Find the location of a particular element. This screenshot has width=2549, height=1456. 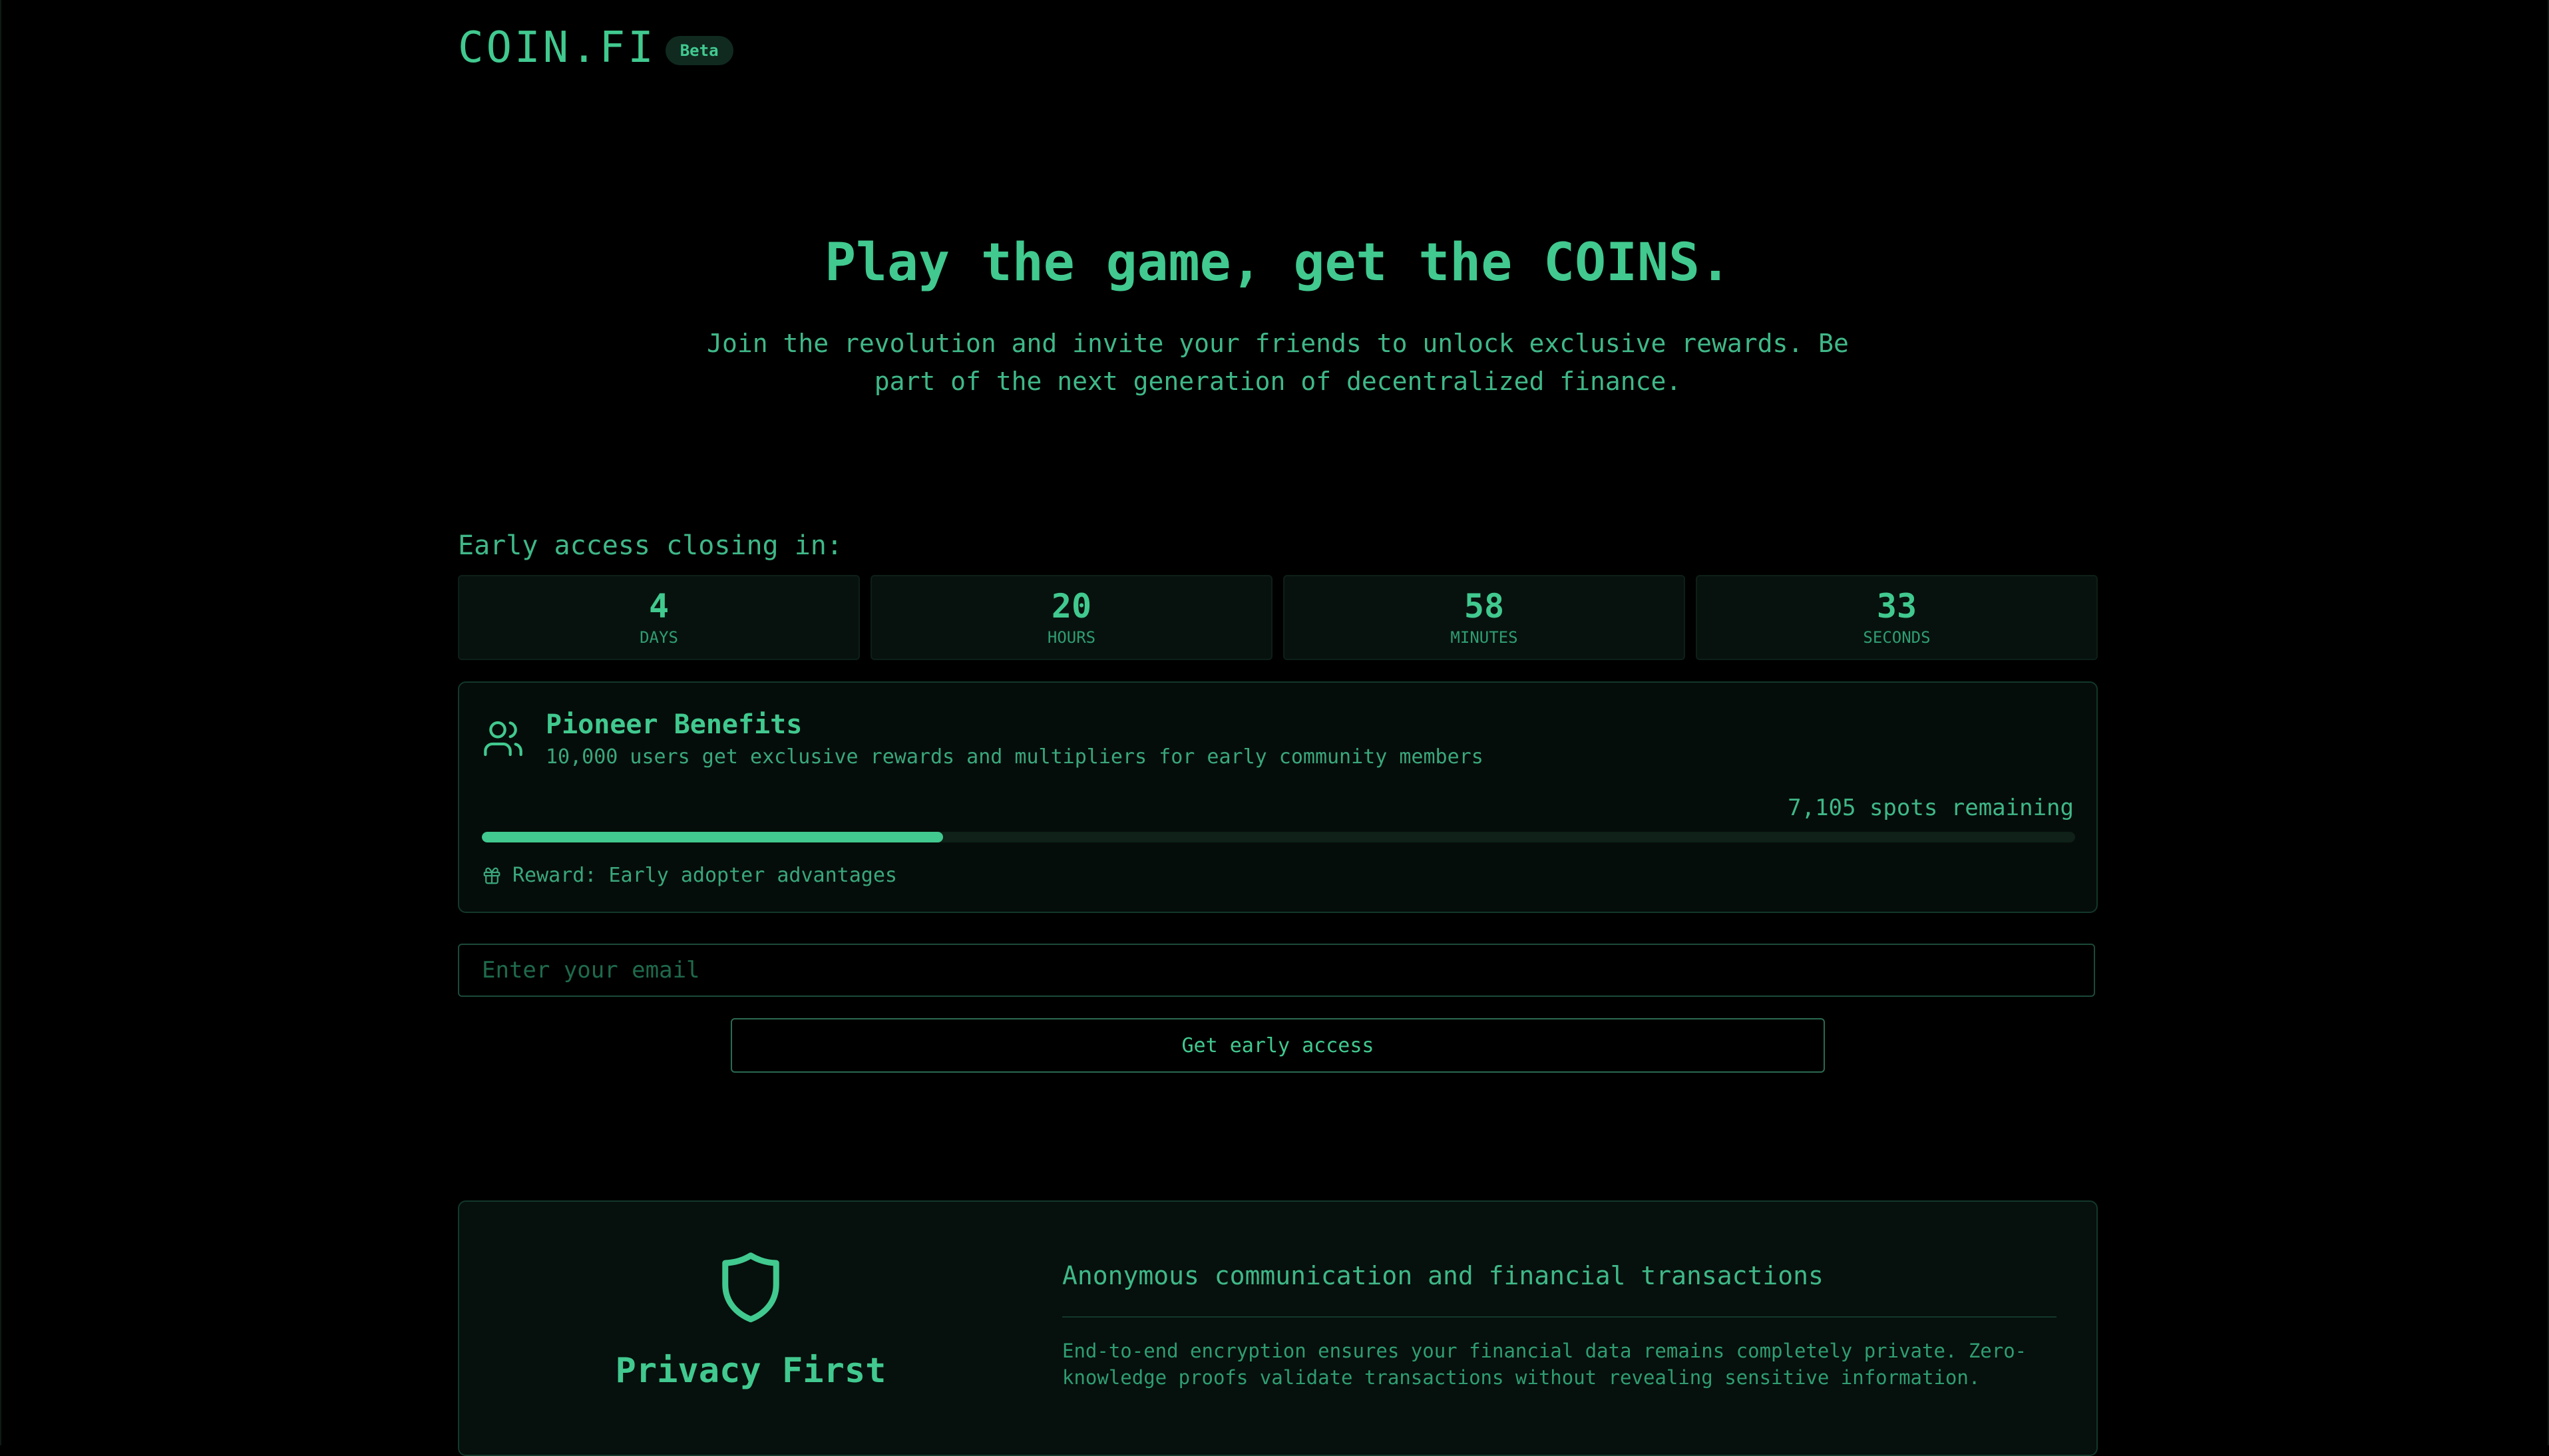

countdown-unit: SECONDS is located at coordinates (1897, 637).